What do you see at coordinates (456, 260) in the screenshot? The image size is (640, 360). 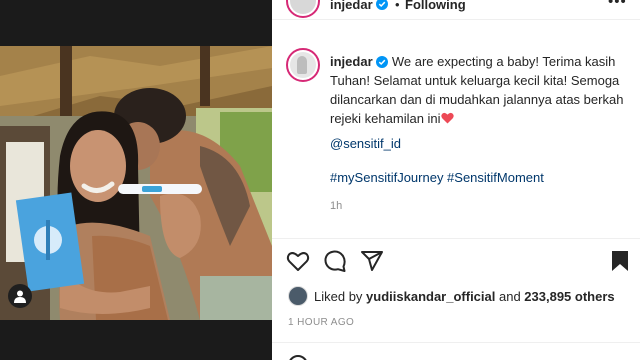 I see `post-actions-bar` at bounding box center [456, 260].